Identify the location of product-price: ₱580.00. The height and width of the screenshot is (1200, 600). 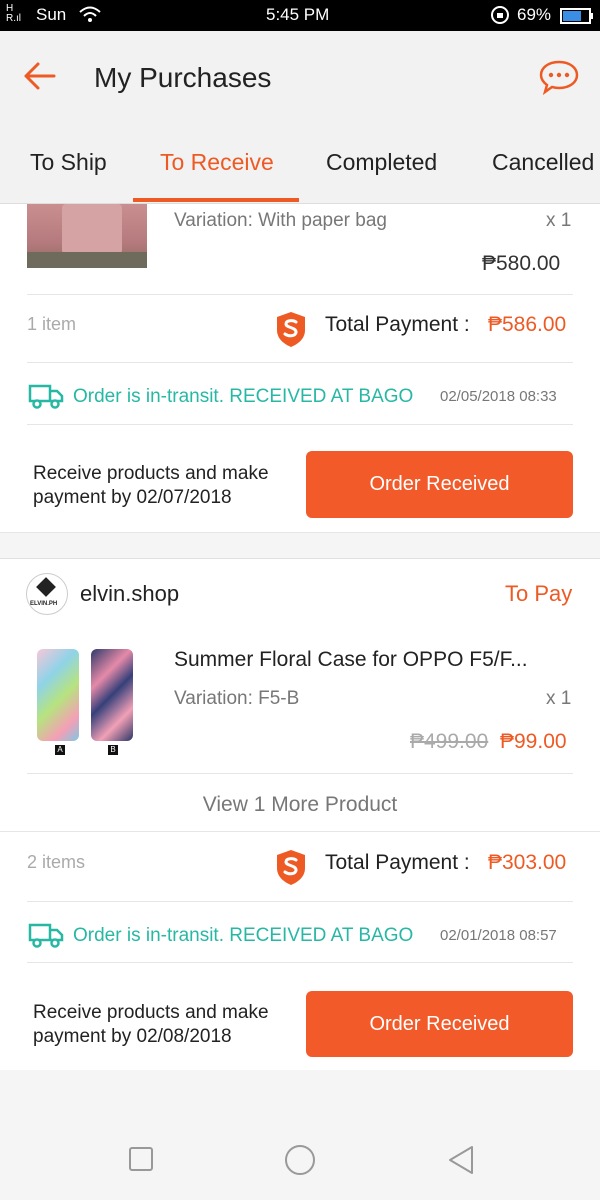
(521, 263).